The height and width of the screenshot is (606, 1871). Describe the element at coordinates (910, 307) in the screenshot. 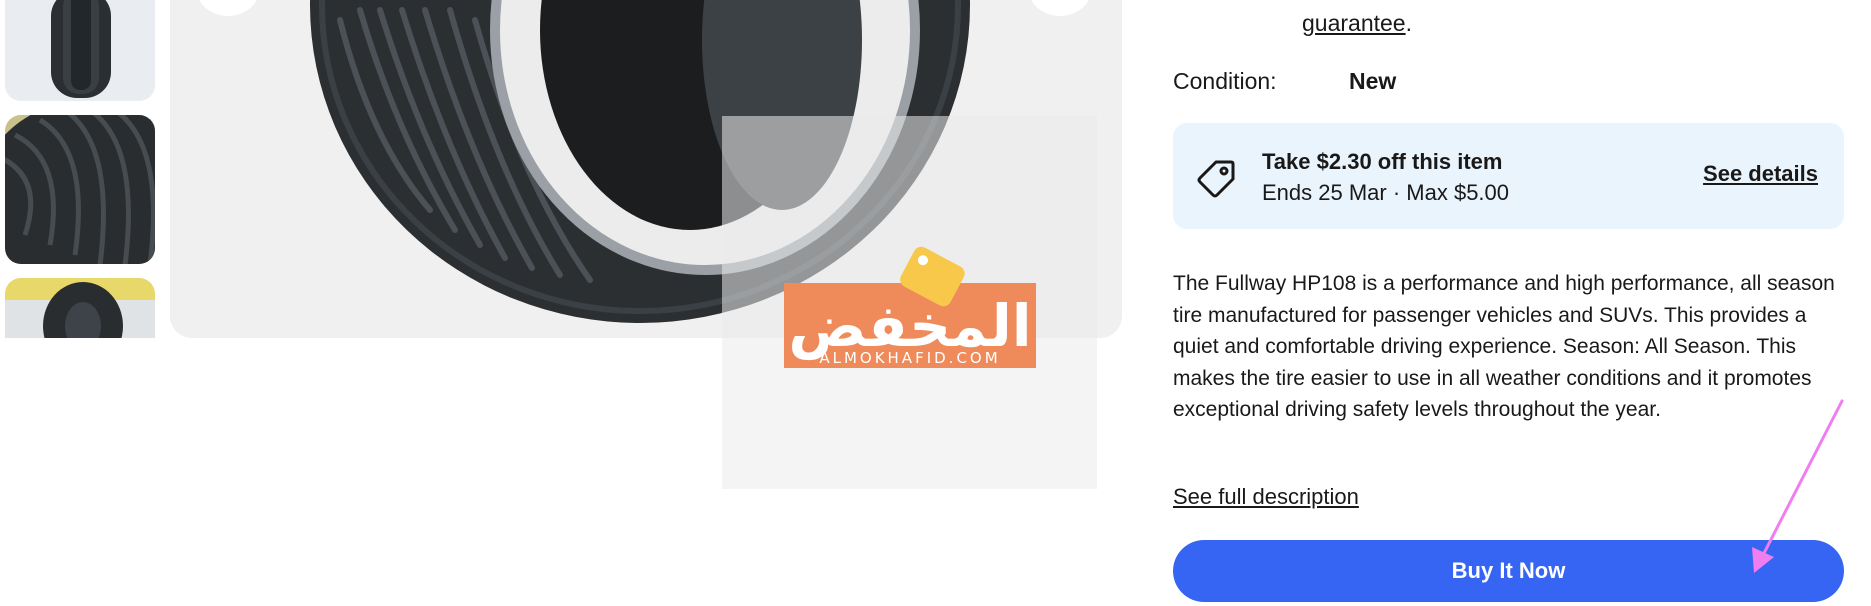

I see `almokhafid-watermark-logo: المخفض ALMOKHAFID.COM` at that location.